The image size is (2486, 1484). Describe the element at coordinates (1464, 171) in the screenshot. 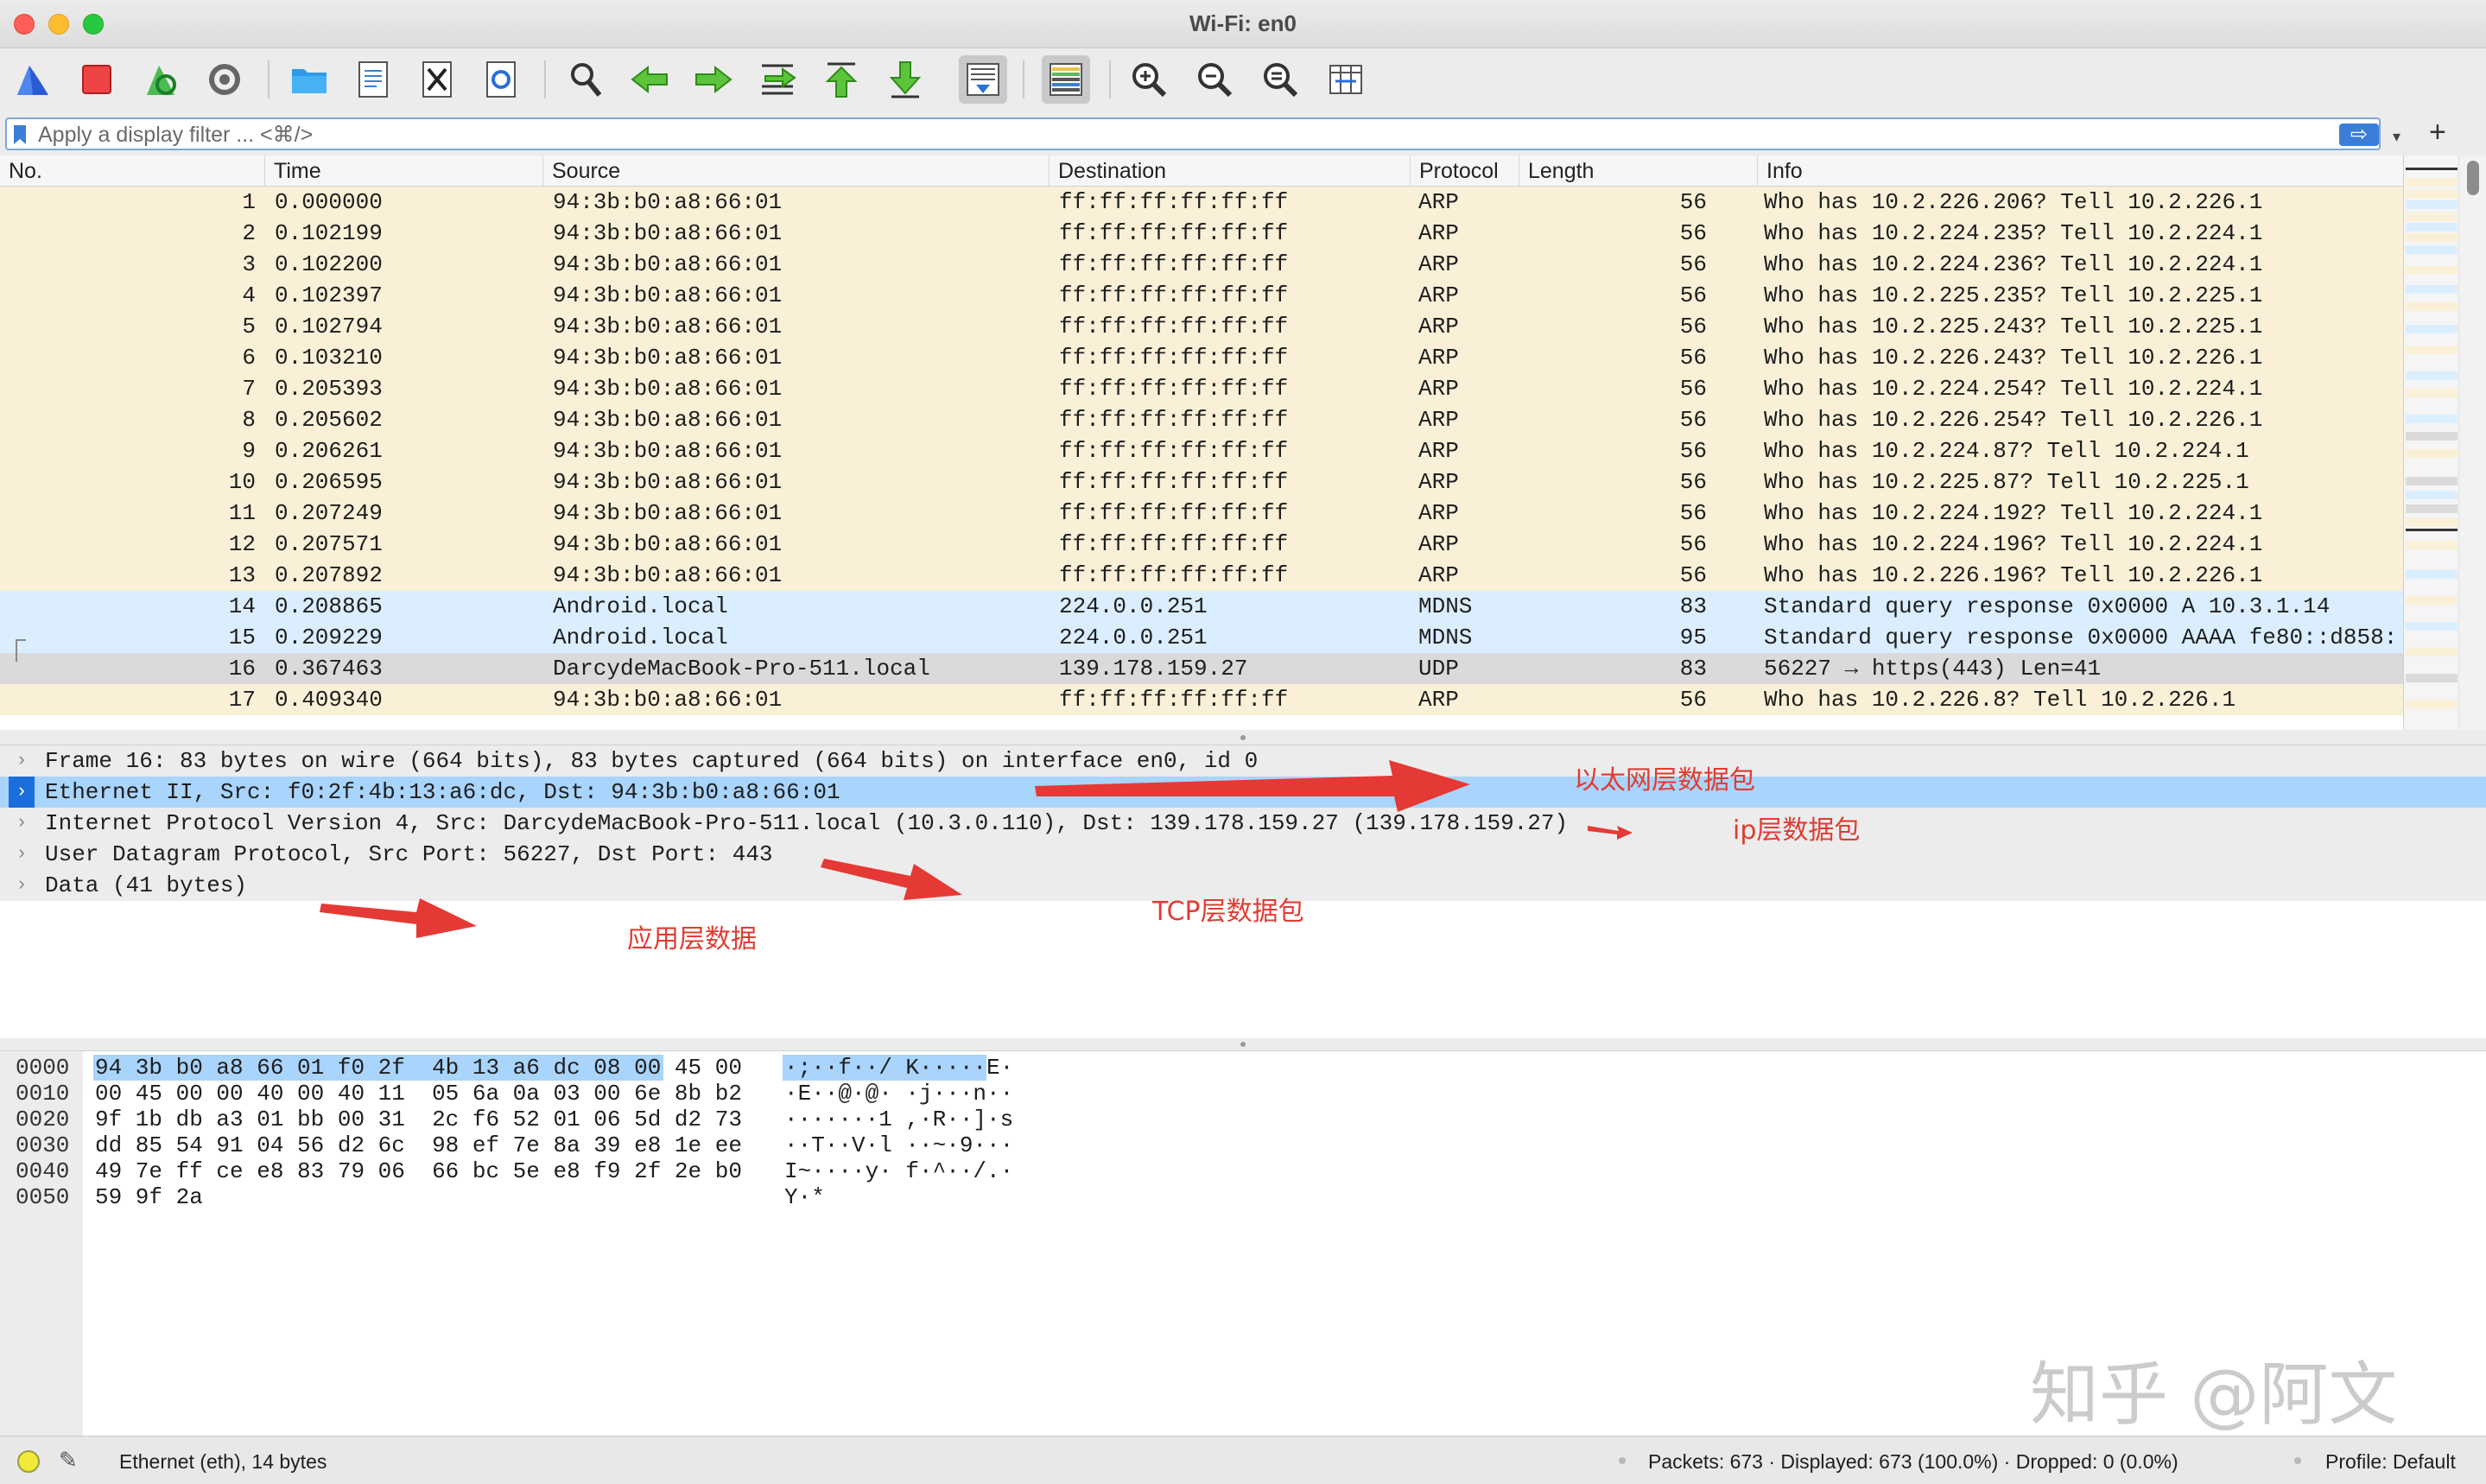

I see `column-header-protocol: Protocol` at that location.